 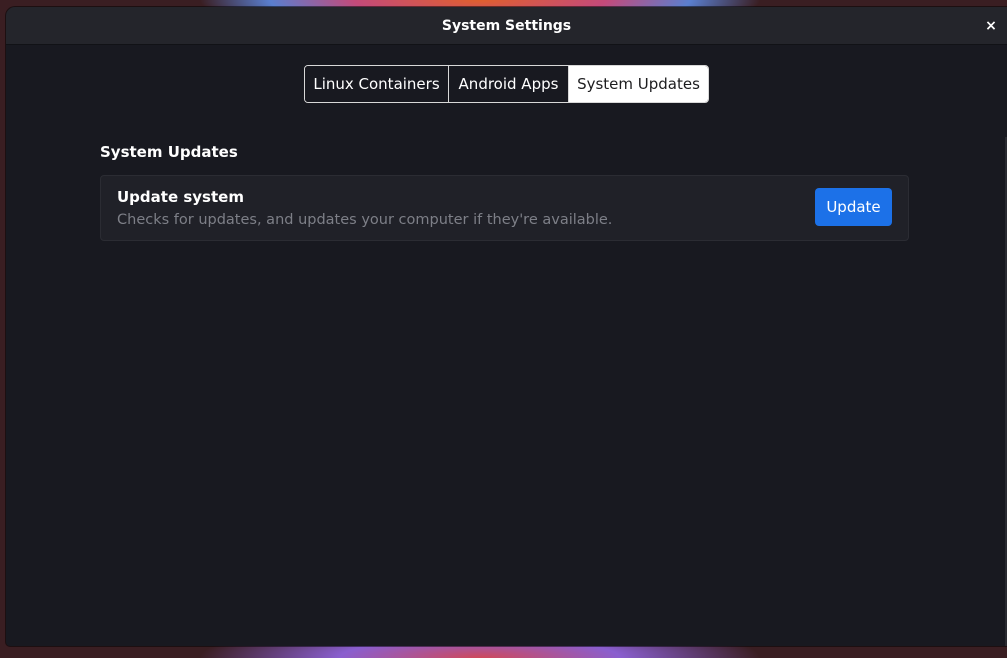 I want to click on tab-system-updates: System Updates, so click(x=638, y=84).